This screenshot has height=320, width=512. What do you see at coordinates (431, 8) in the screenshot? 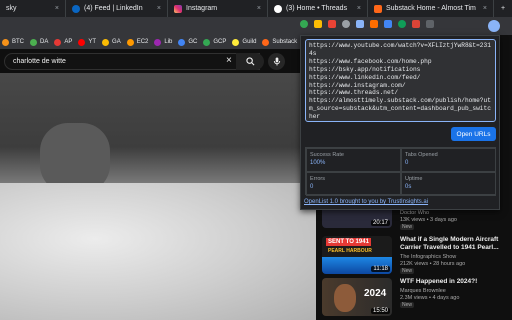
I see `browser-tab: Substack Home - Almost Tim ×` at bounding box center [431, 8].